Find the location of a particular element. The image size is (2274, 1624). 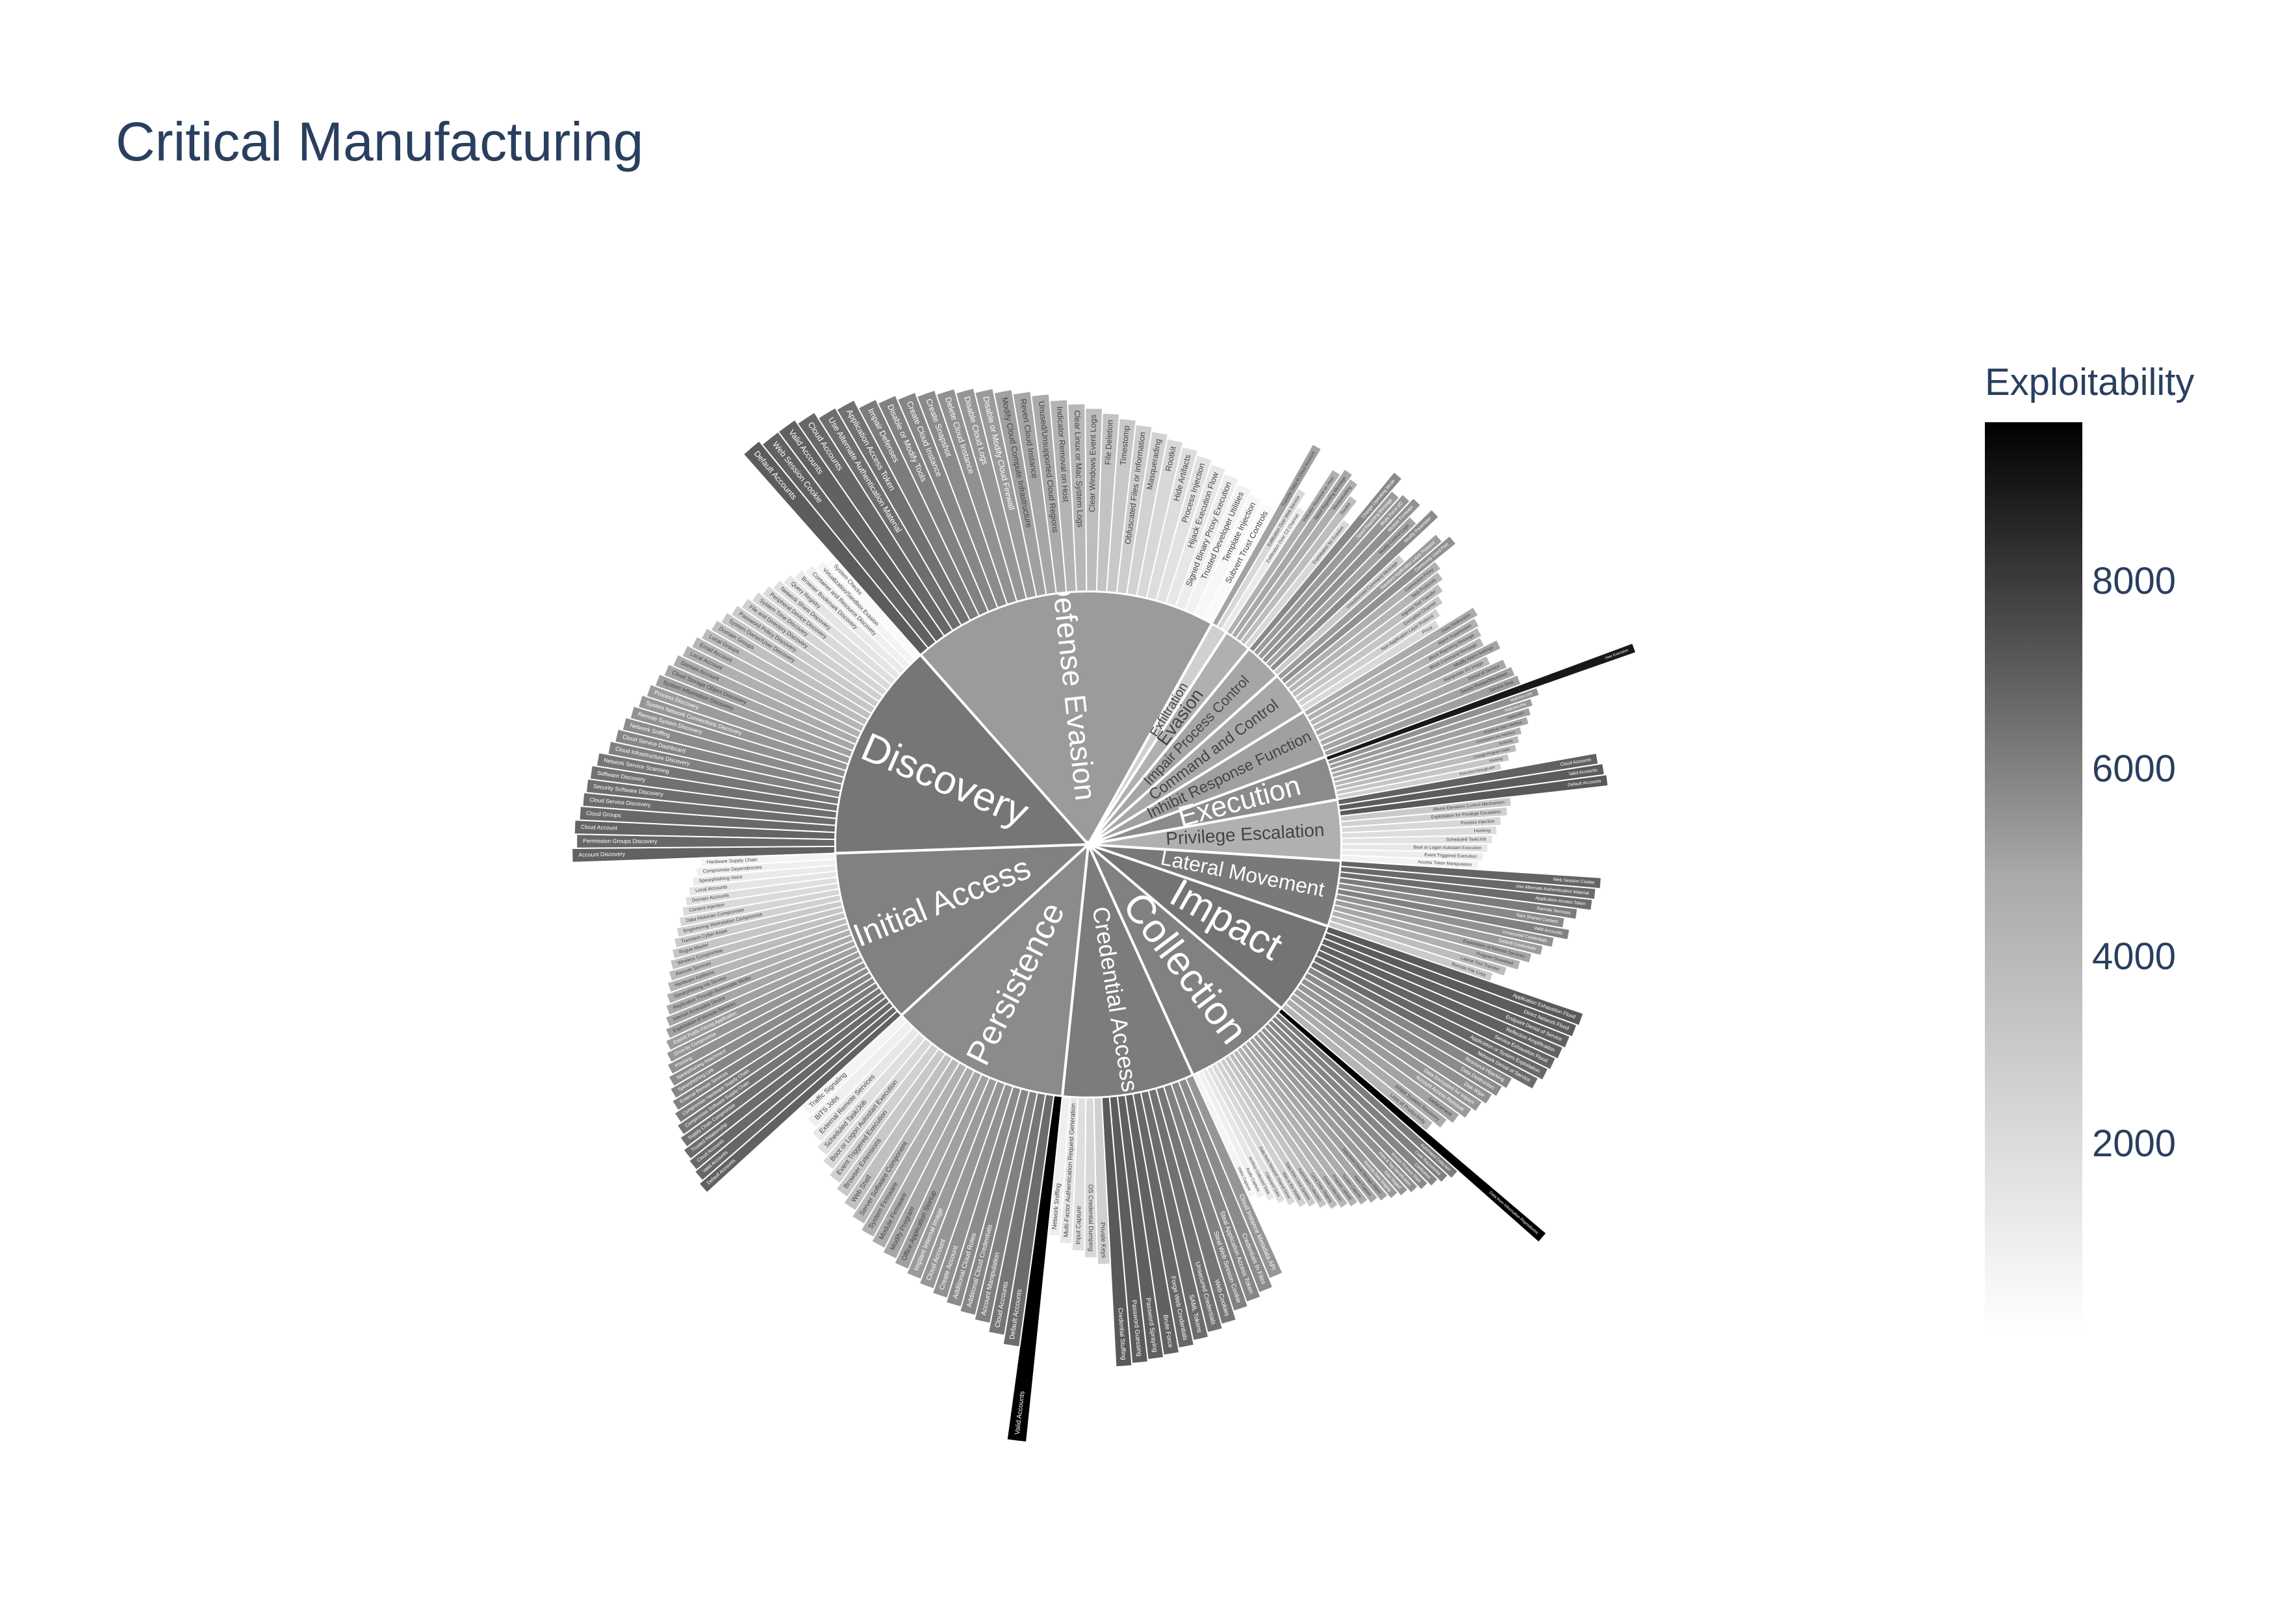

technique-label: Boot or Logon Autostart Execution is located at coordinates (1448, 847).